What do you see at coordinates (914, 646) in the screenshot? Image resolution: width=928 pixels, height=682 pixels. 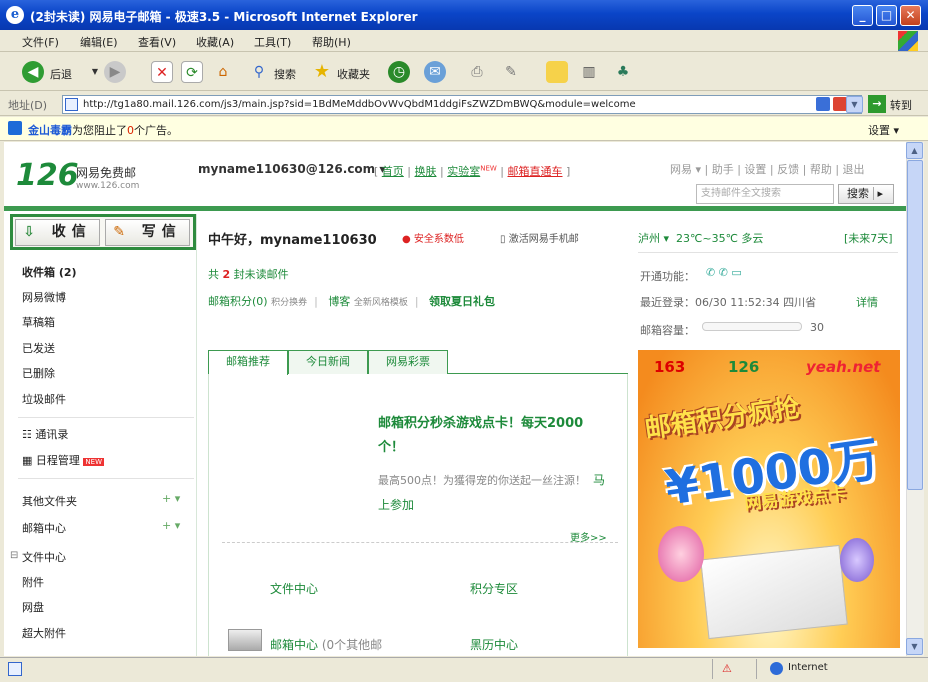 I see `scroll-down-icon: ▼` at bounding box center [914, 646].